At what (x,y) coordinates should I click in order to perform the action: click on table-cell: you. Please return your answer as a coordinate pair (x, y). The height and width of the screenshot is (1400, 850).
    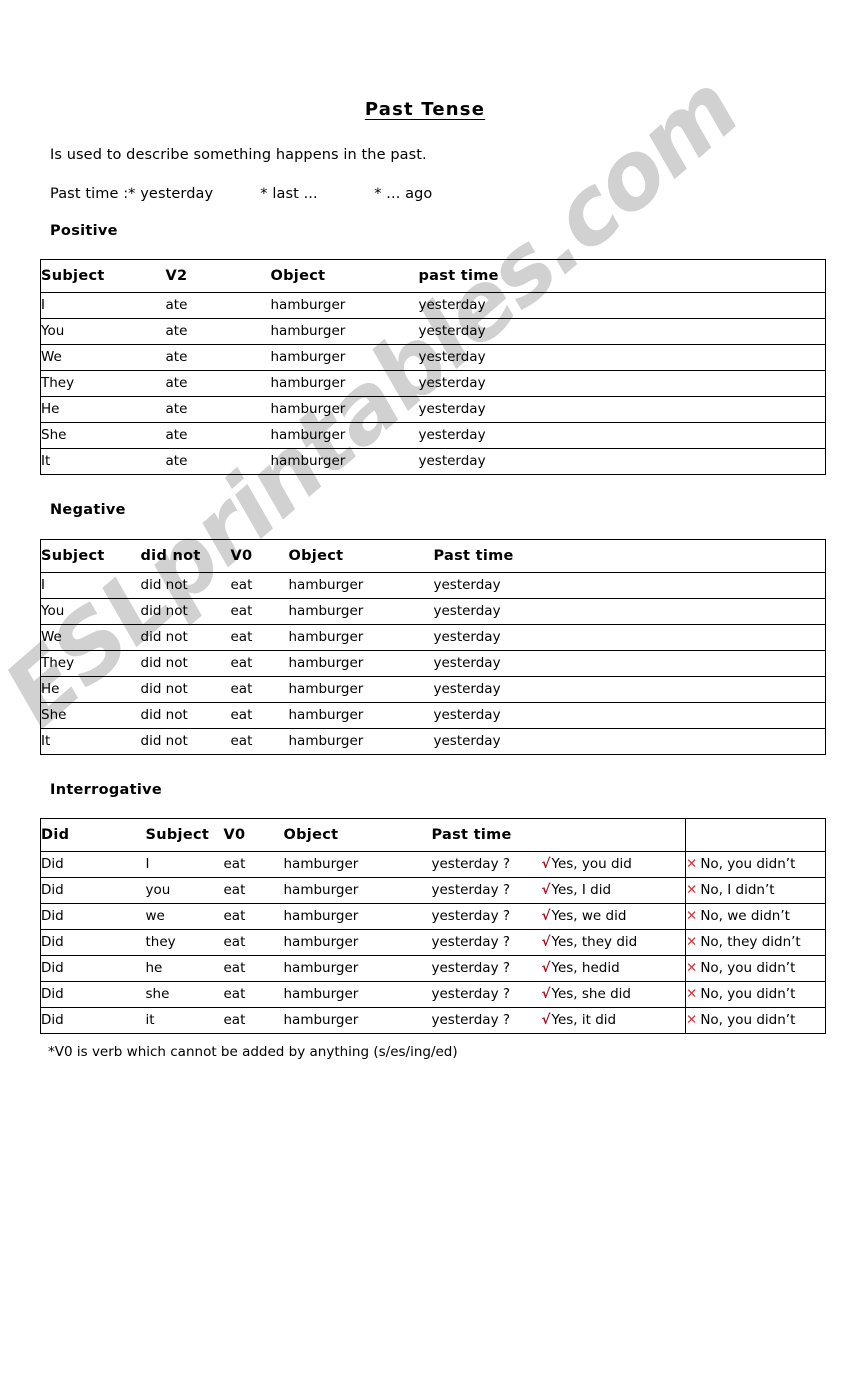
    Looking at the image, I should click on (184, 890).